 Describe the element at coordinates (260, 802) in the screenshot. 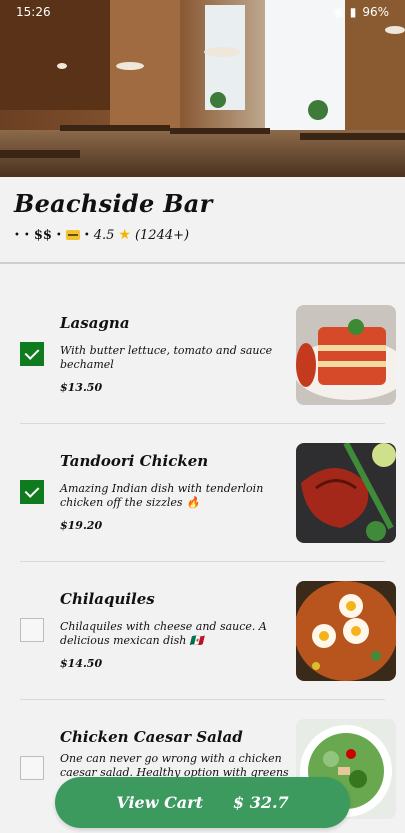

I see `cart-total: $ 32.7` at that location.